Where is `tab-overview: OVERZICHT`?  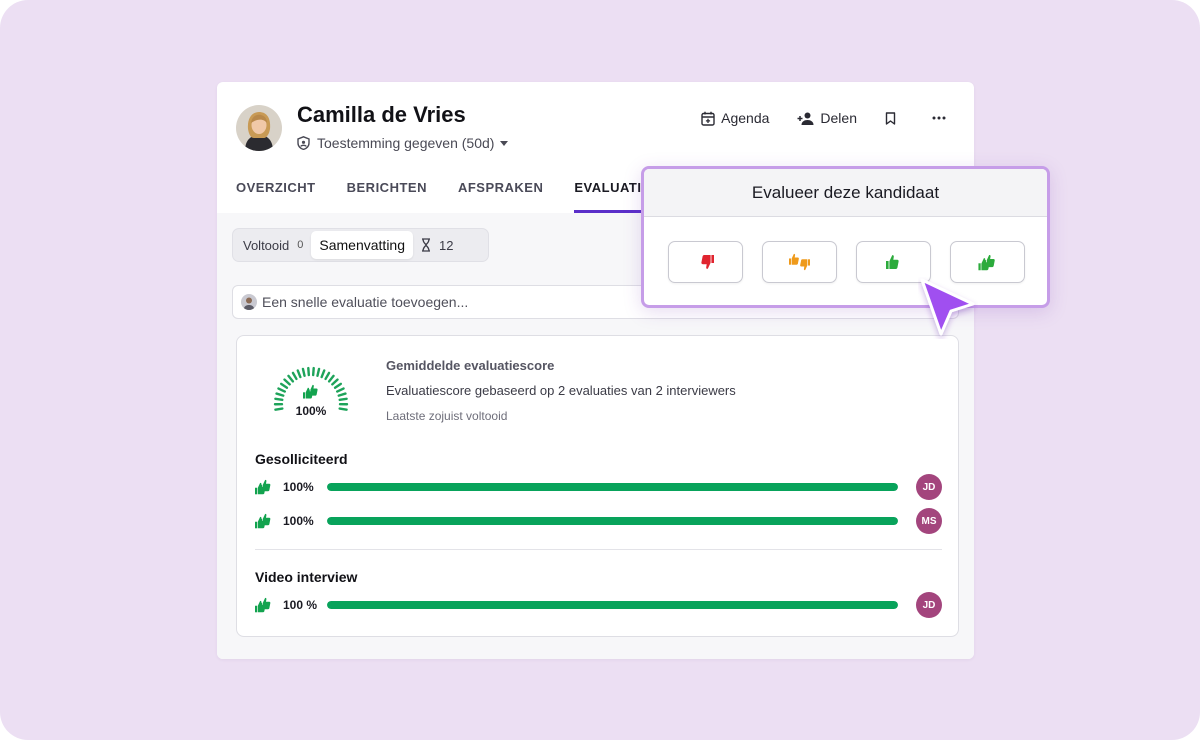
tab-overview: OVERZICHT is located at coordinates (276, 196).